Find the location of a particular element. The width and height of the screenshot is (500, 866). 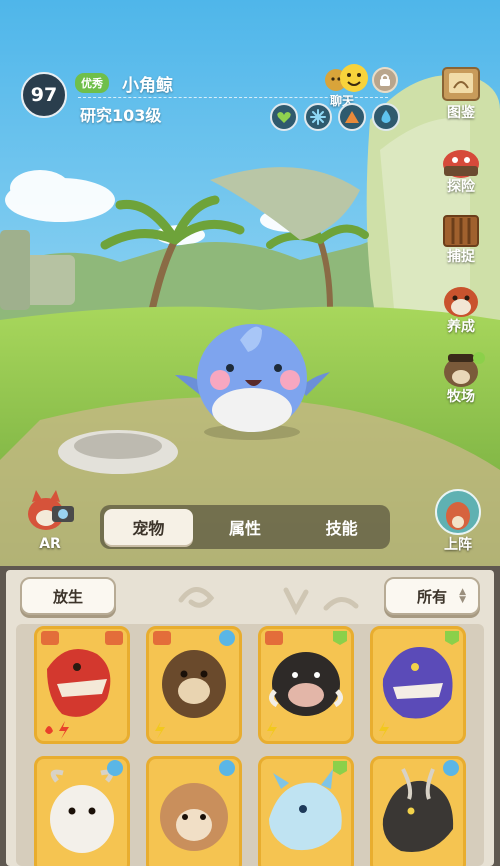

release-button: 放生 is located at coordinates (68, 596).